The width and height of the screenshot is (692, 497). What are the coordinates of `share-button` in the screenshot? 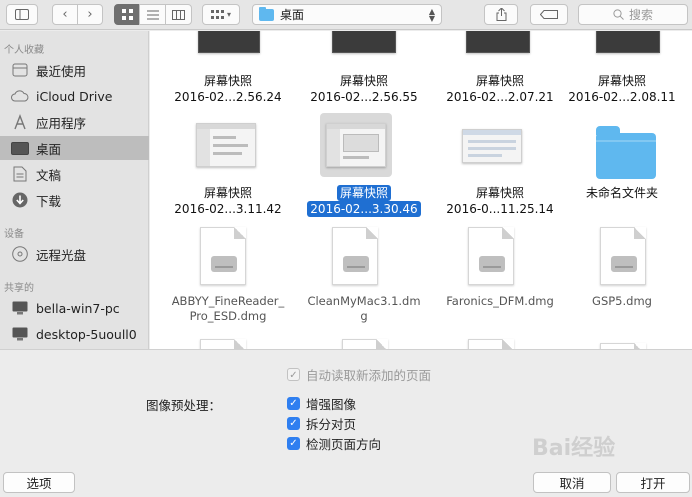 It's located at (501, 14).